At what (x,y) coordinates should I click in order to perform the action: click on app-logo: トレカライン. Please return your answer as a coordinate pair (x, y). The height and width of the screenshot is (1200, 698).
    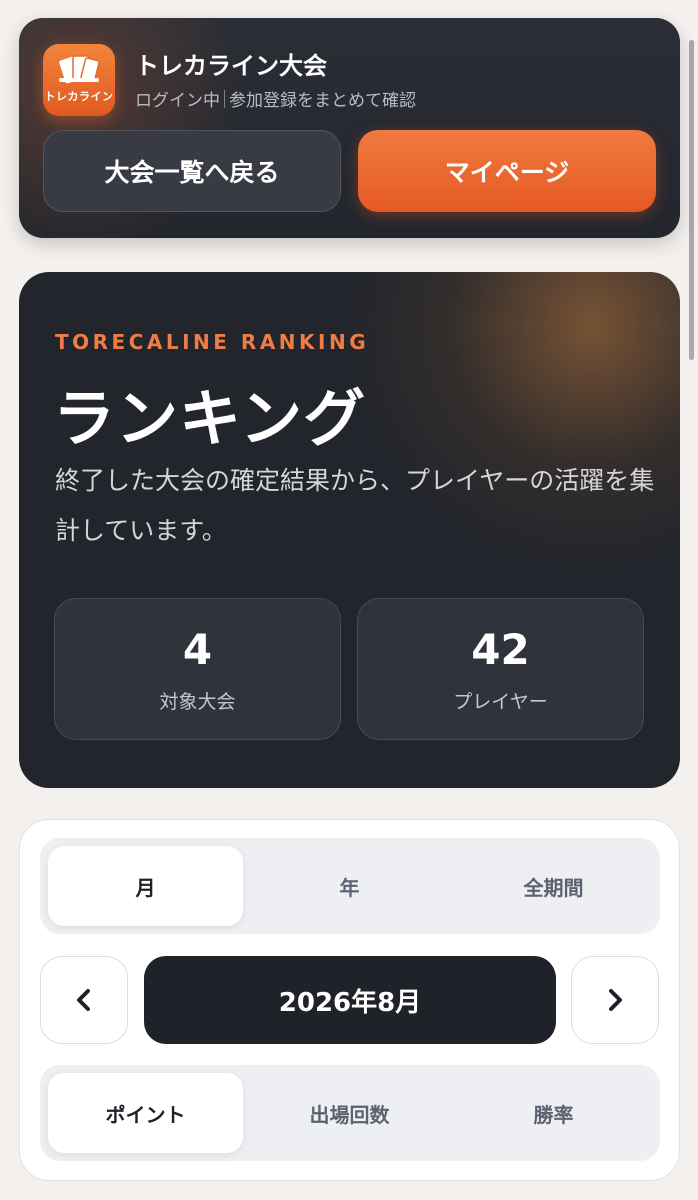
    Looking at the image, I should click on (79, 80).